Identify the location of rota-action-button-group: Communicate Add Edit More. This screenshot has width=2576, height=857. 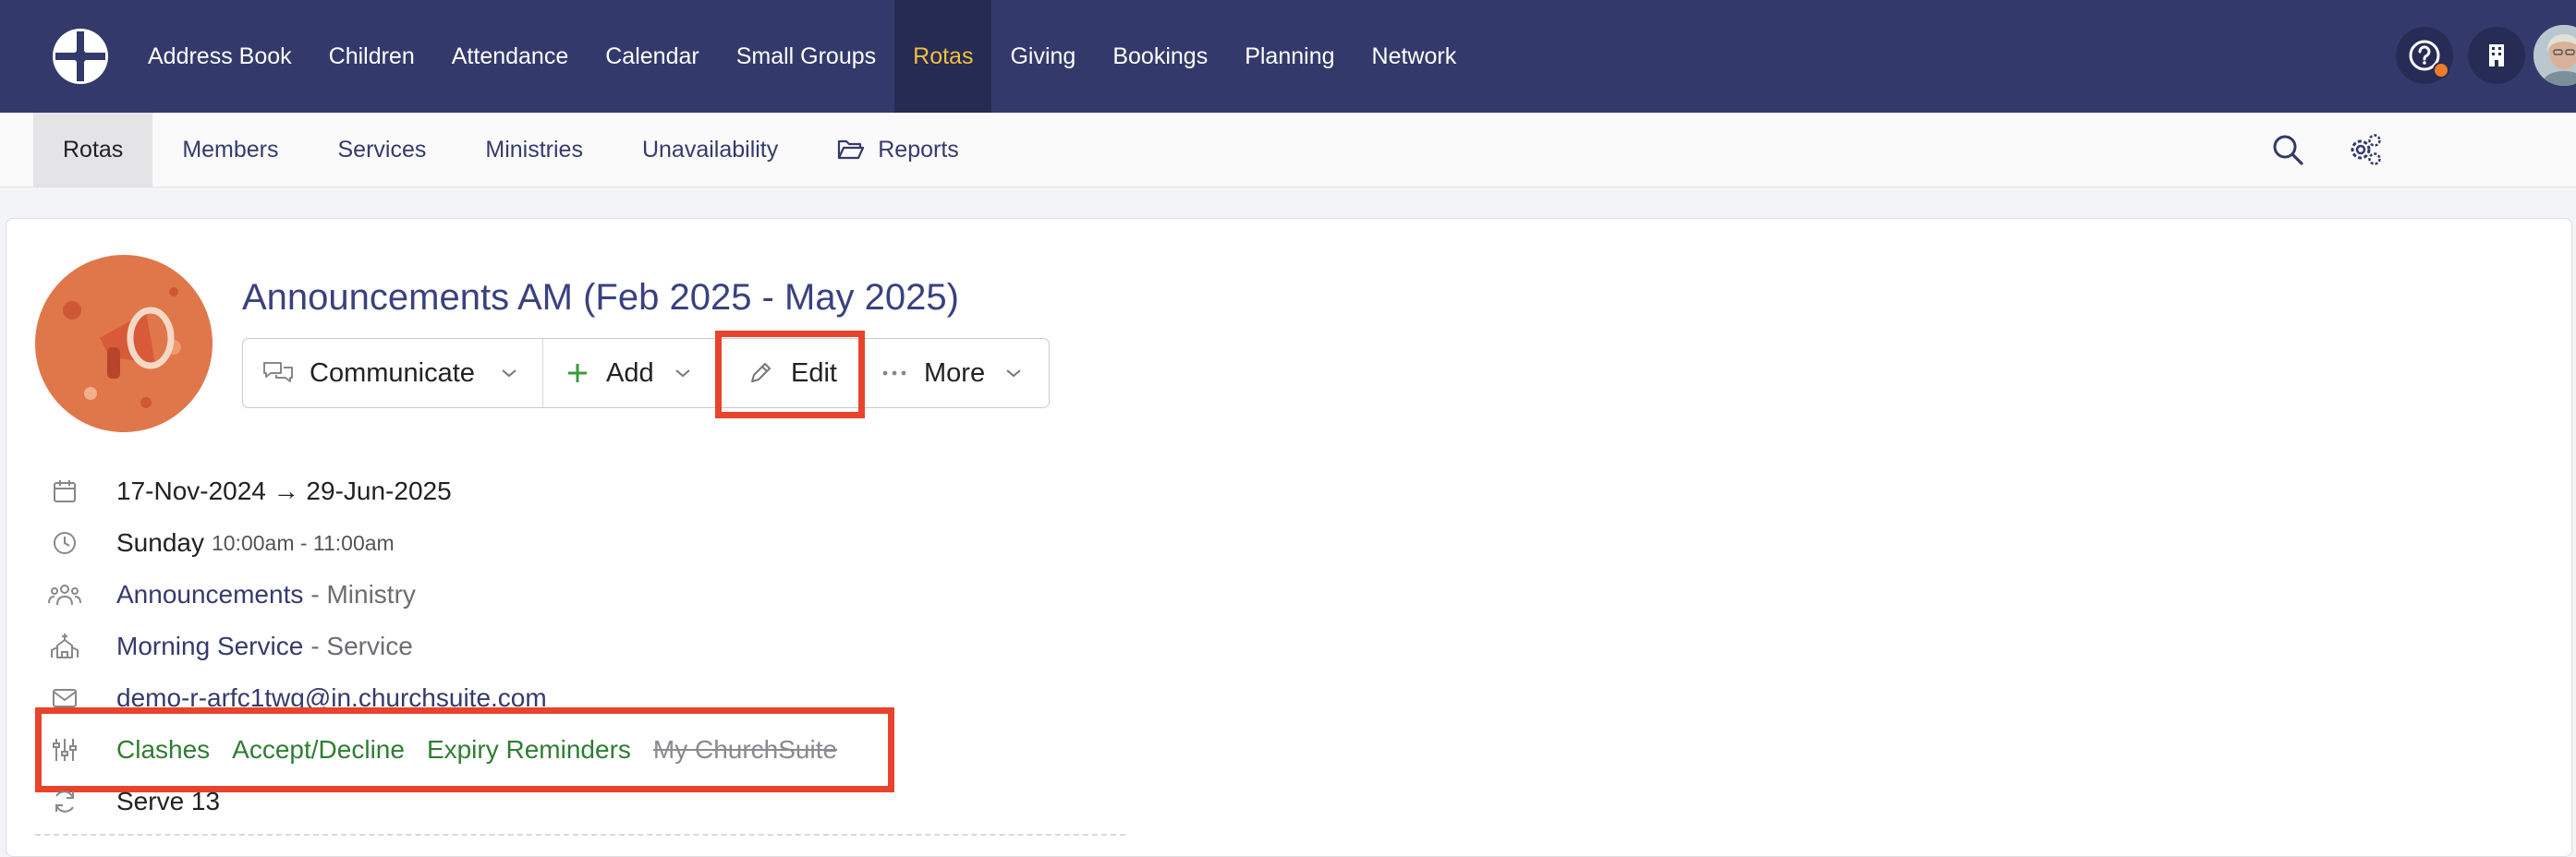
(646, 373).